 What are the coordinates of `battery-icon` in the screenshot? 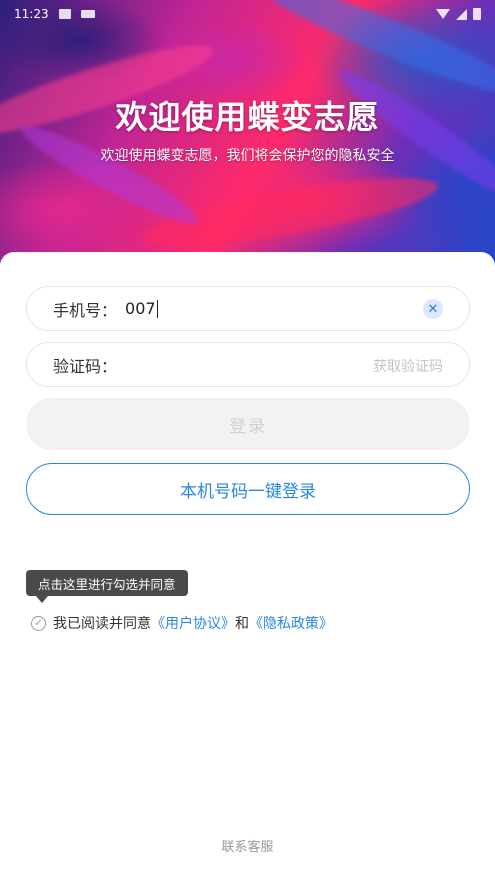 It's located at (477, 14).